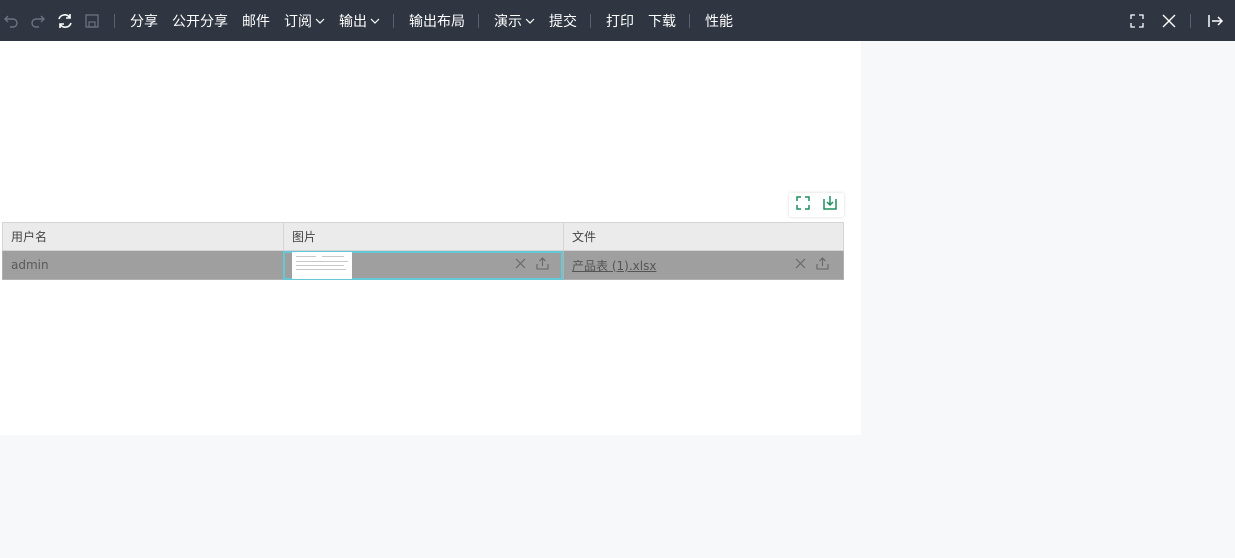 Image resolution: width=1235 pixels, height=558 pixels. I want to click on image-cell, so click(423, 265).